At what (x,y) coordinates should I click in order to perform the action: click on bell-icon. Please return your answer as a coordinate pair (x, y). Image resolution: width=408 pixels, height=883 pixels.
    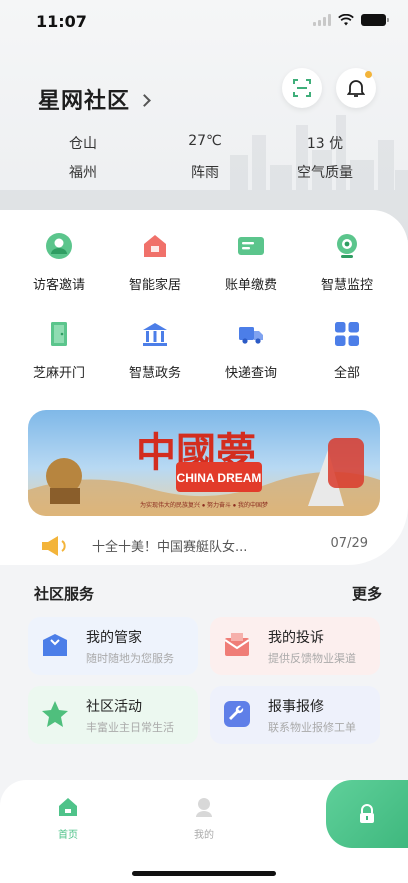
    Looking at the image, I should click on (356, 88).